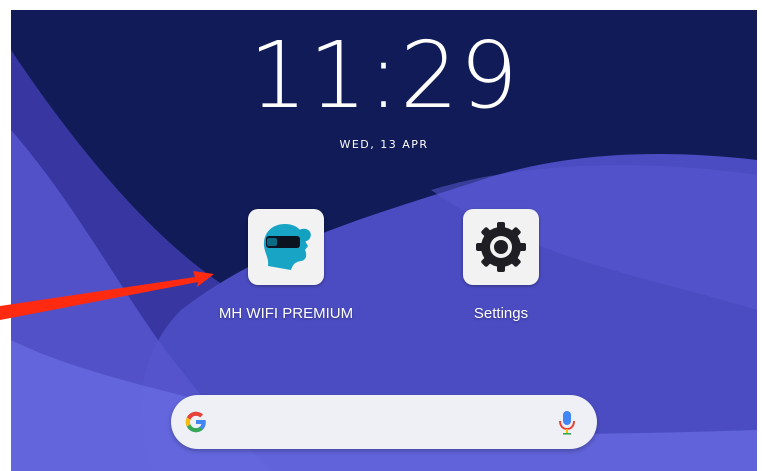  I want to click on app-label: Settings, so click(501, 313).